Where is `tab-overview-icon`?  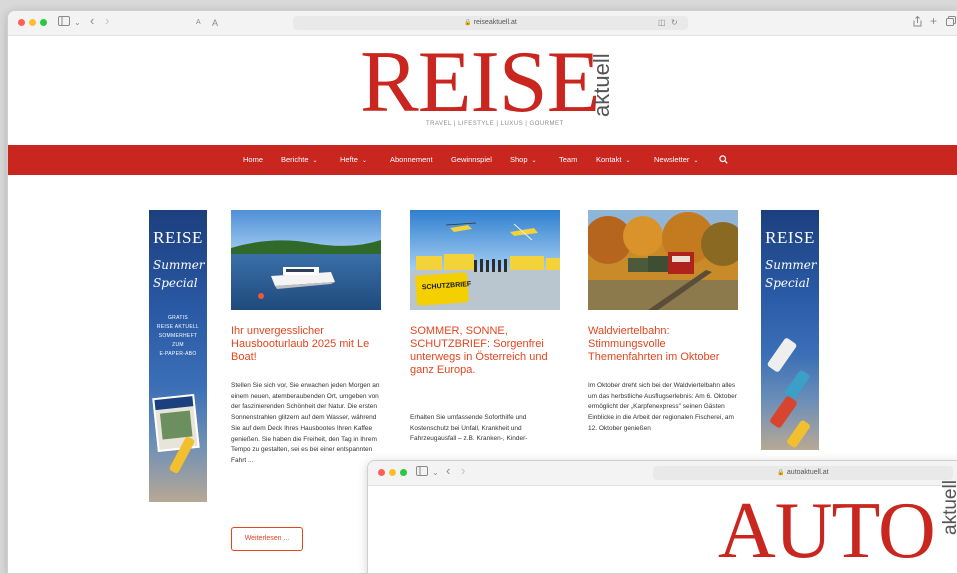 tab-overview-icon is located at coordinates (951, 23).